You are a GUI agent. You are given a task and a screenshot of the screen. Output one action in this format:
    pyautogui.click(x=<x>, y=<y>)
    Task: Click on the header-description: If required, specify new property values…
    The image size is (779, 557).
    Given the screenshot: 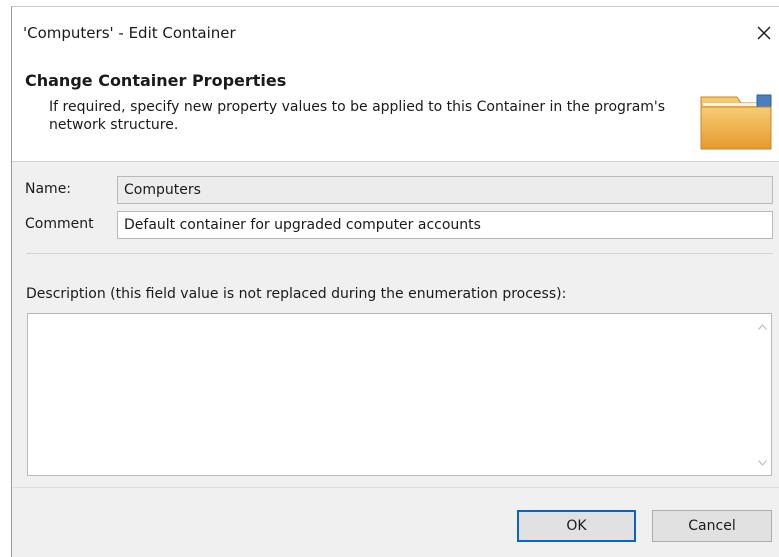 What is the action you would take?
    pyautogui.click(x=357, y=116)
    